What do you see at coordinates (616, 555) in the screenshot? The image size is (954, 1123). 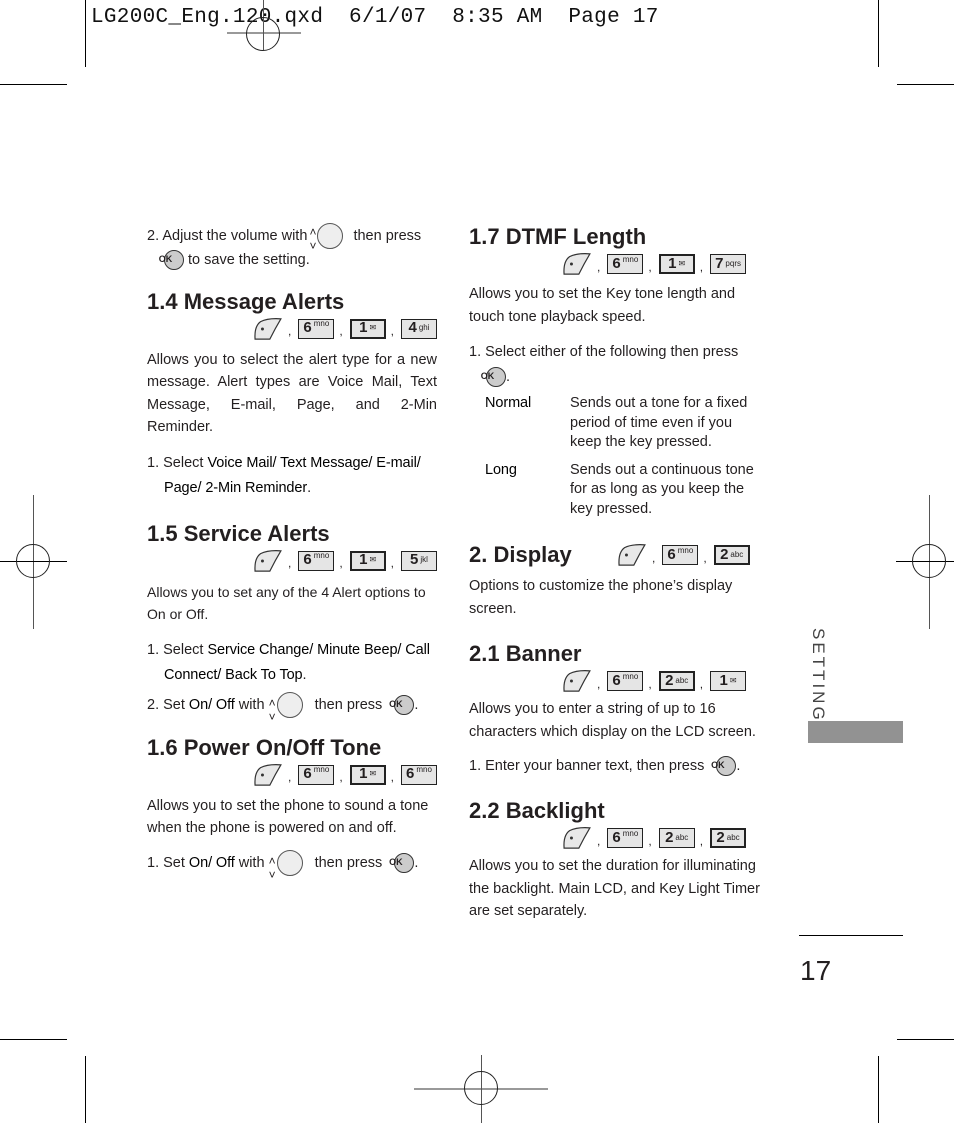 I see `section-header-row: 2. Display , 6 mno, 2 abc` at bounding box center [616, 555].